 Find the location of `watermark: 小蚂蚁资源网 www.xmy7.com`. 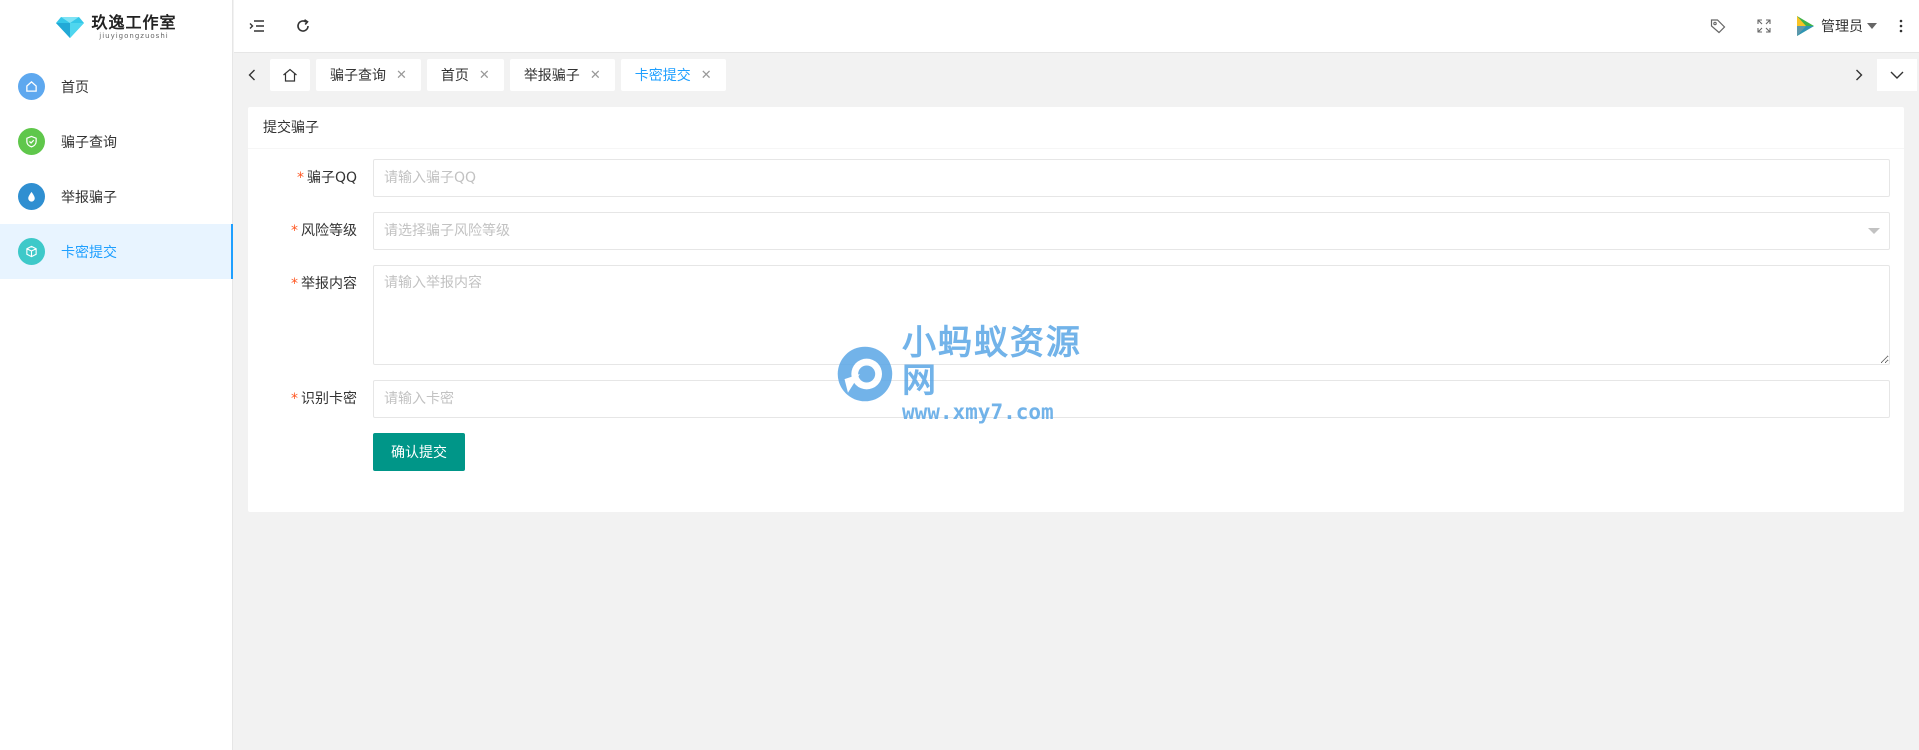

watermark: 小蚂蚁资源网 www.xmy7.com is located at coordinates (961, 374).